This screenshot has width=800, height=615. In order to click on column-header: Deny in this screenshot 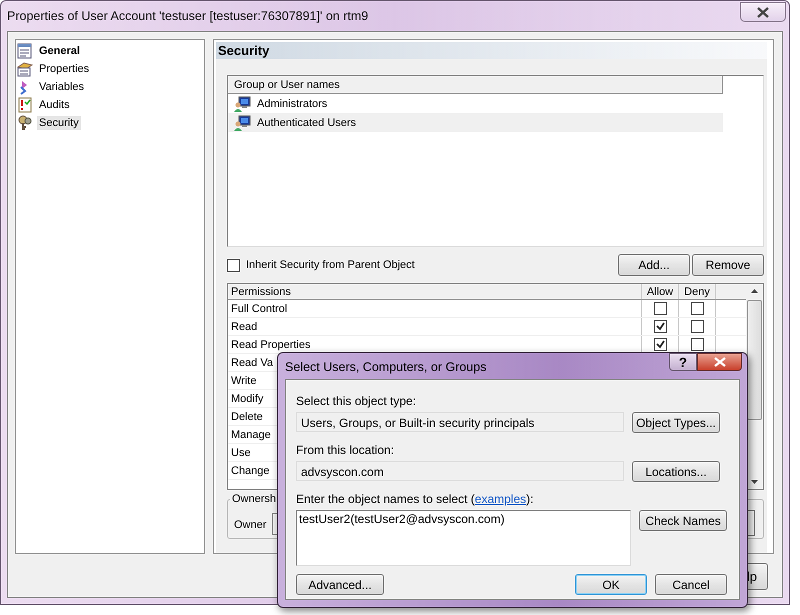, I will do `click(696, 291)`.